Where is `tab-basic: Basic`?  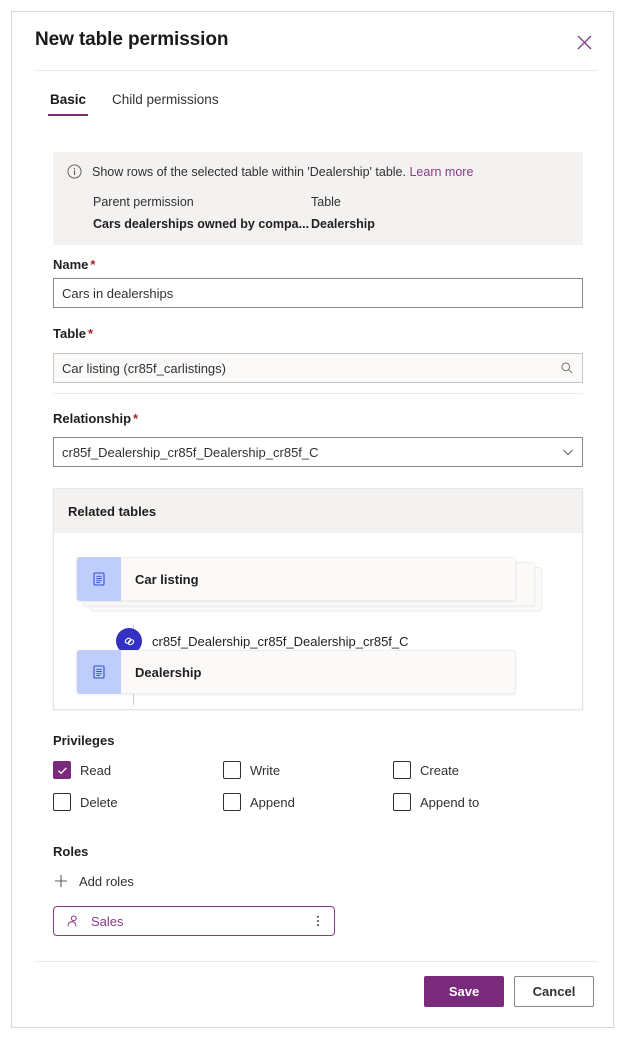
tab-basic: Basic is located at coordinates (68, 100).